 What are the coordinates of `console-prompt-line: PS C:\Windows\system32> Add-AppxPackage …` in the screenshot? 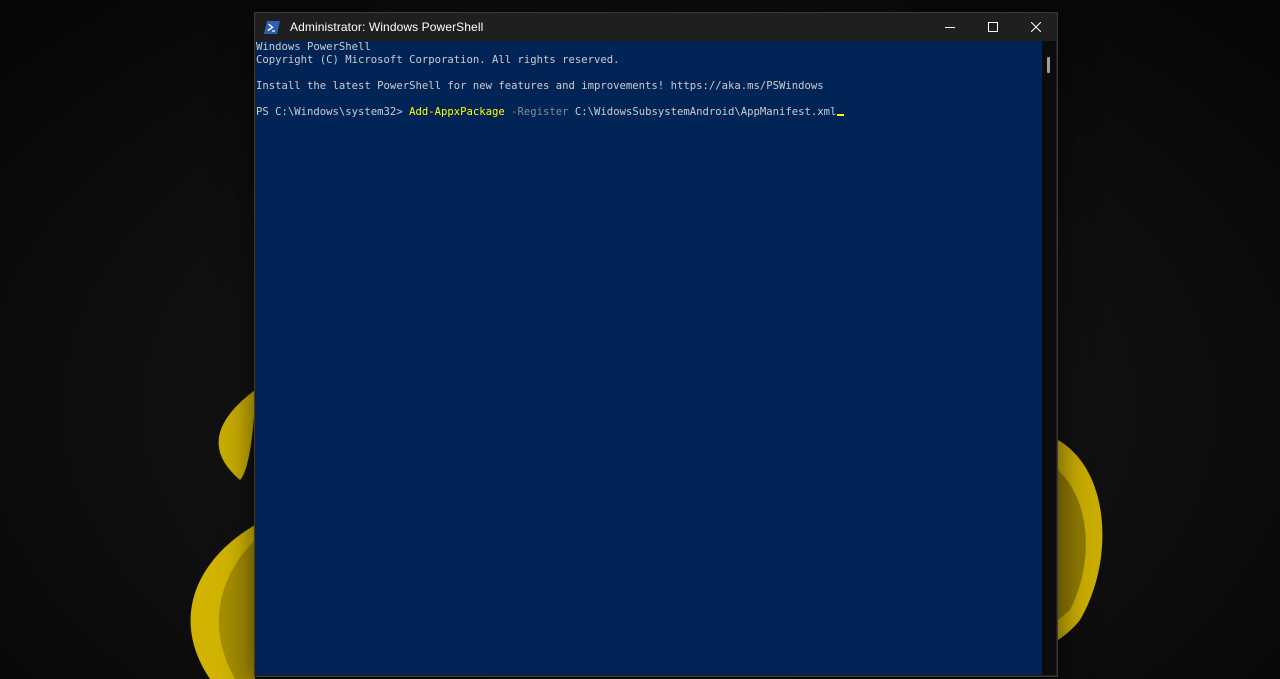 It's located at (649, 112).